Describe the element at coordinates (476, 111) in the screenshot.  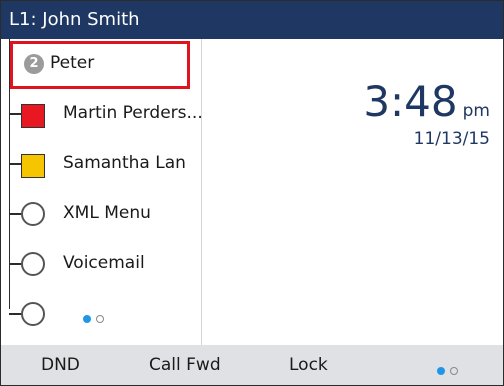
I see `clock-ampm: pm` at that location.